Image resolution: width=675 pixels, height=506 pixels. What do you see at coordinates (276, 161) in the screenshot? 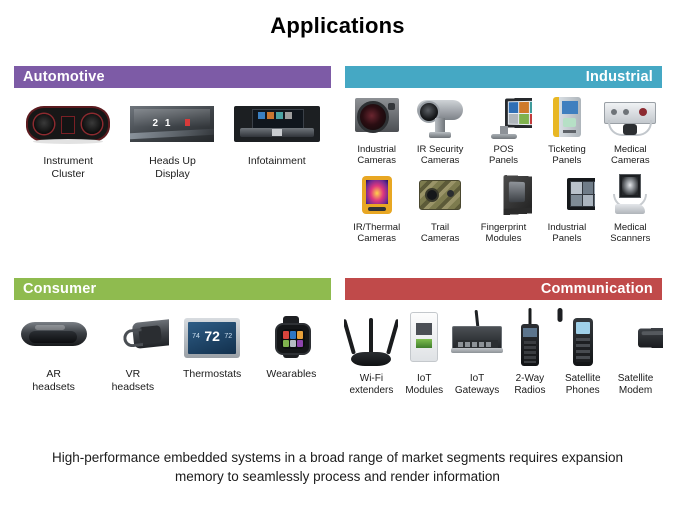
I see `item-label: Infotainment` at bounding box center [276, 161].